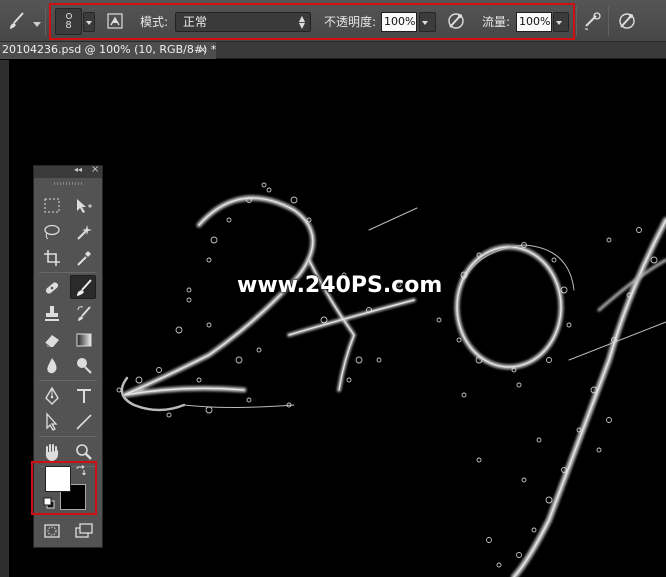  I want to click on clone-stamp-icon, so click(52, 314).